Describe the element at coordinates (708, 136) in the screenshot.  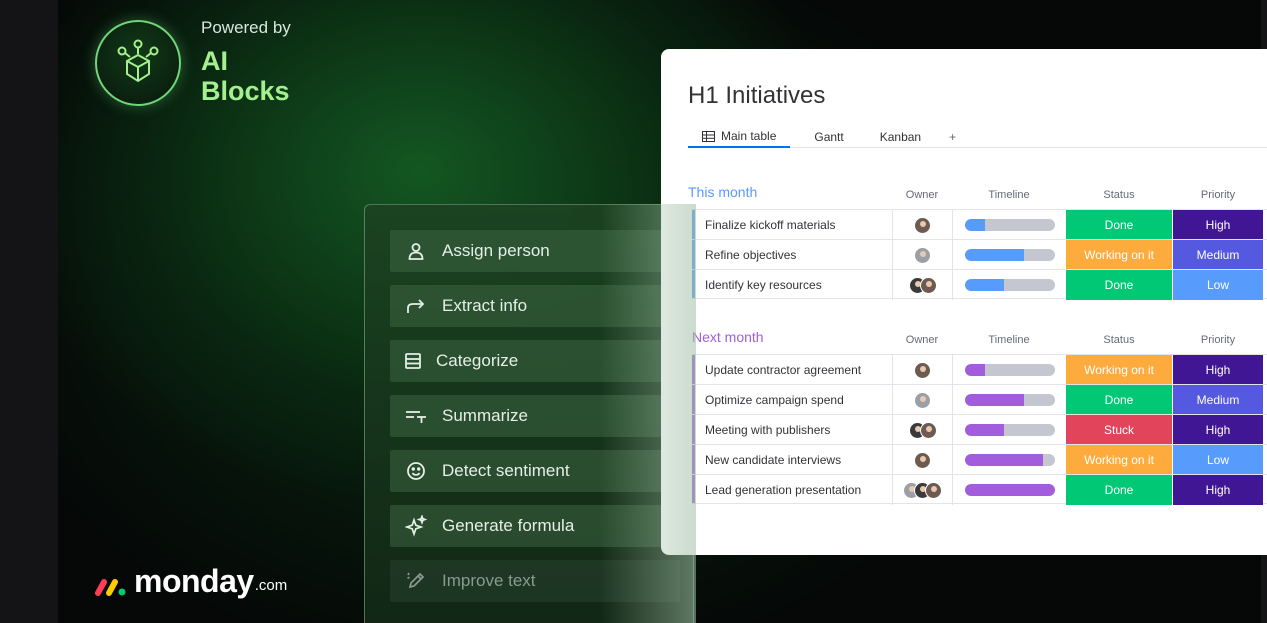
I see `table-icon` at that location.